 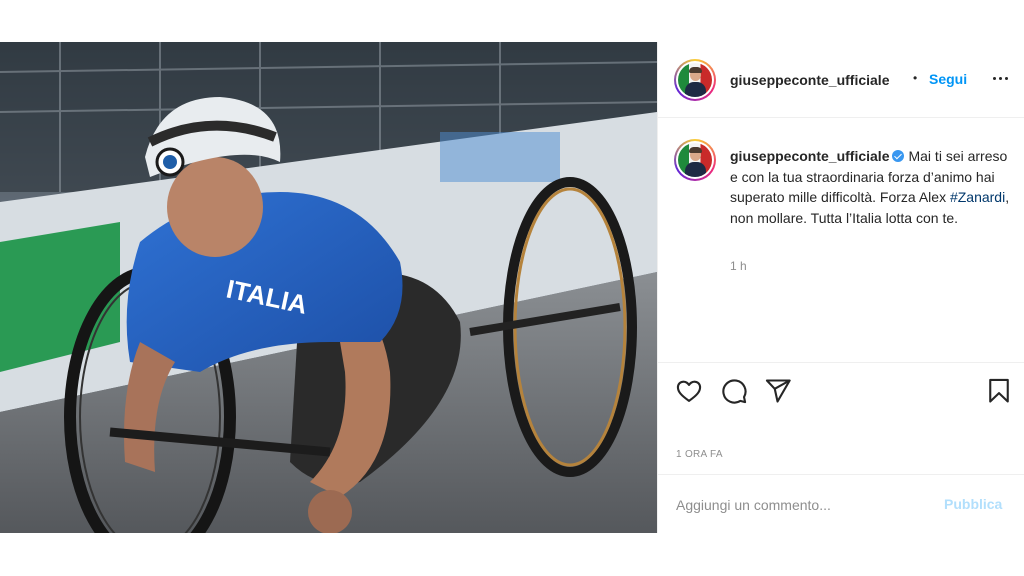 What do you see at coordinates (973, 504) in the screenshot?
I see `publish-comment-button: Pubblica` at bounding box center [973, 504].